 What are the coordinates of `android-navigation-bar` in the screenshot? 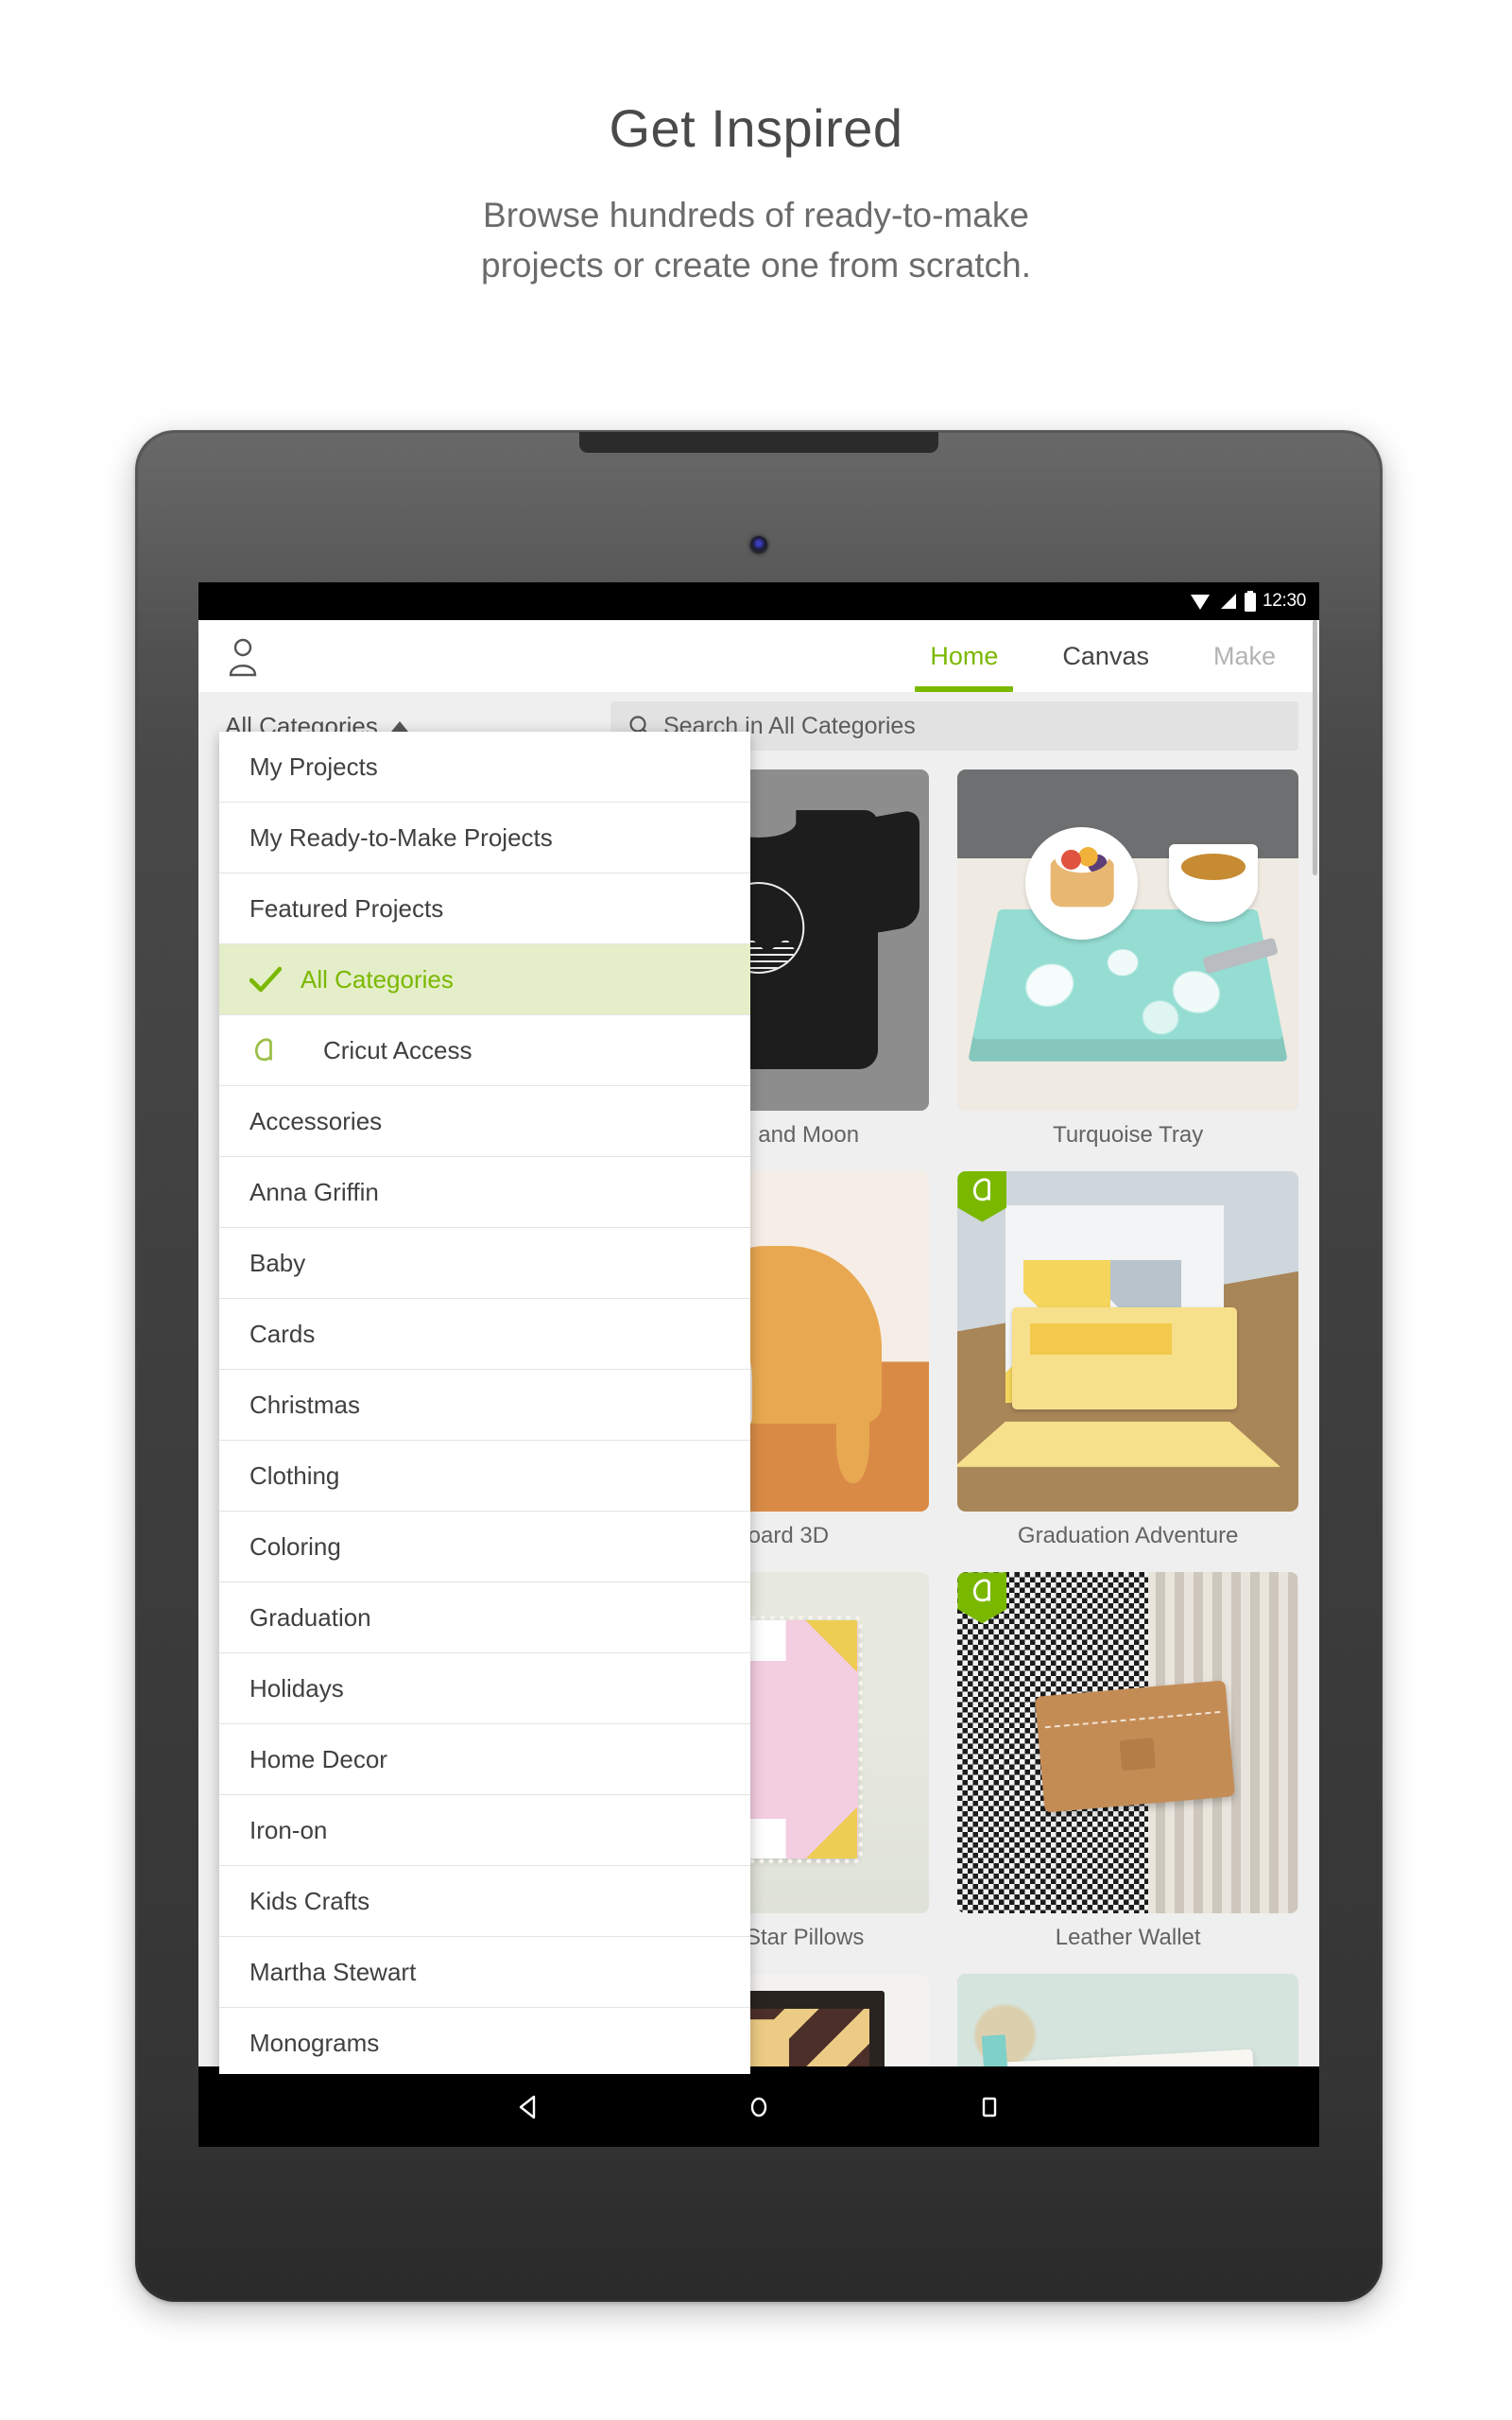 It's located at (758, 2106).